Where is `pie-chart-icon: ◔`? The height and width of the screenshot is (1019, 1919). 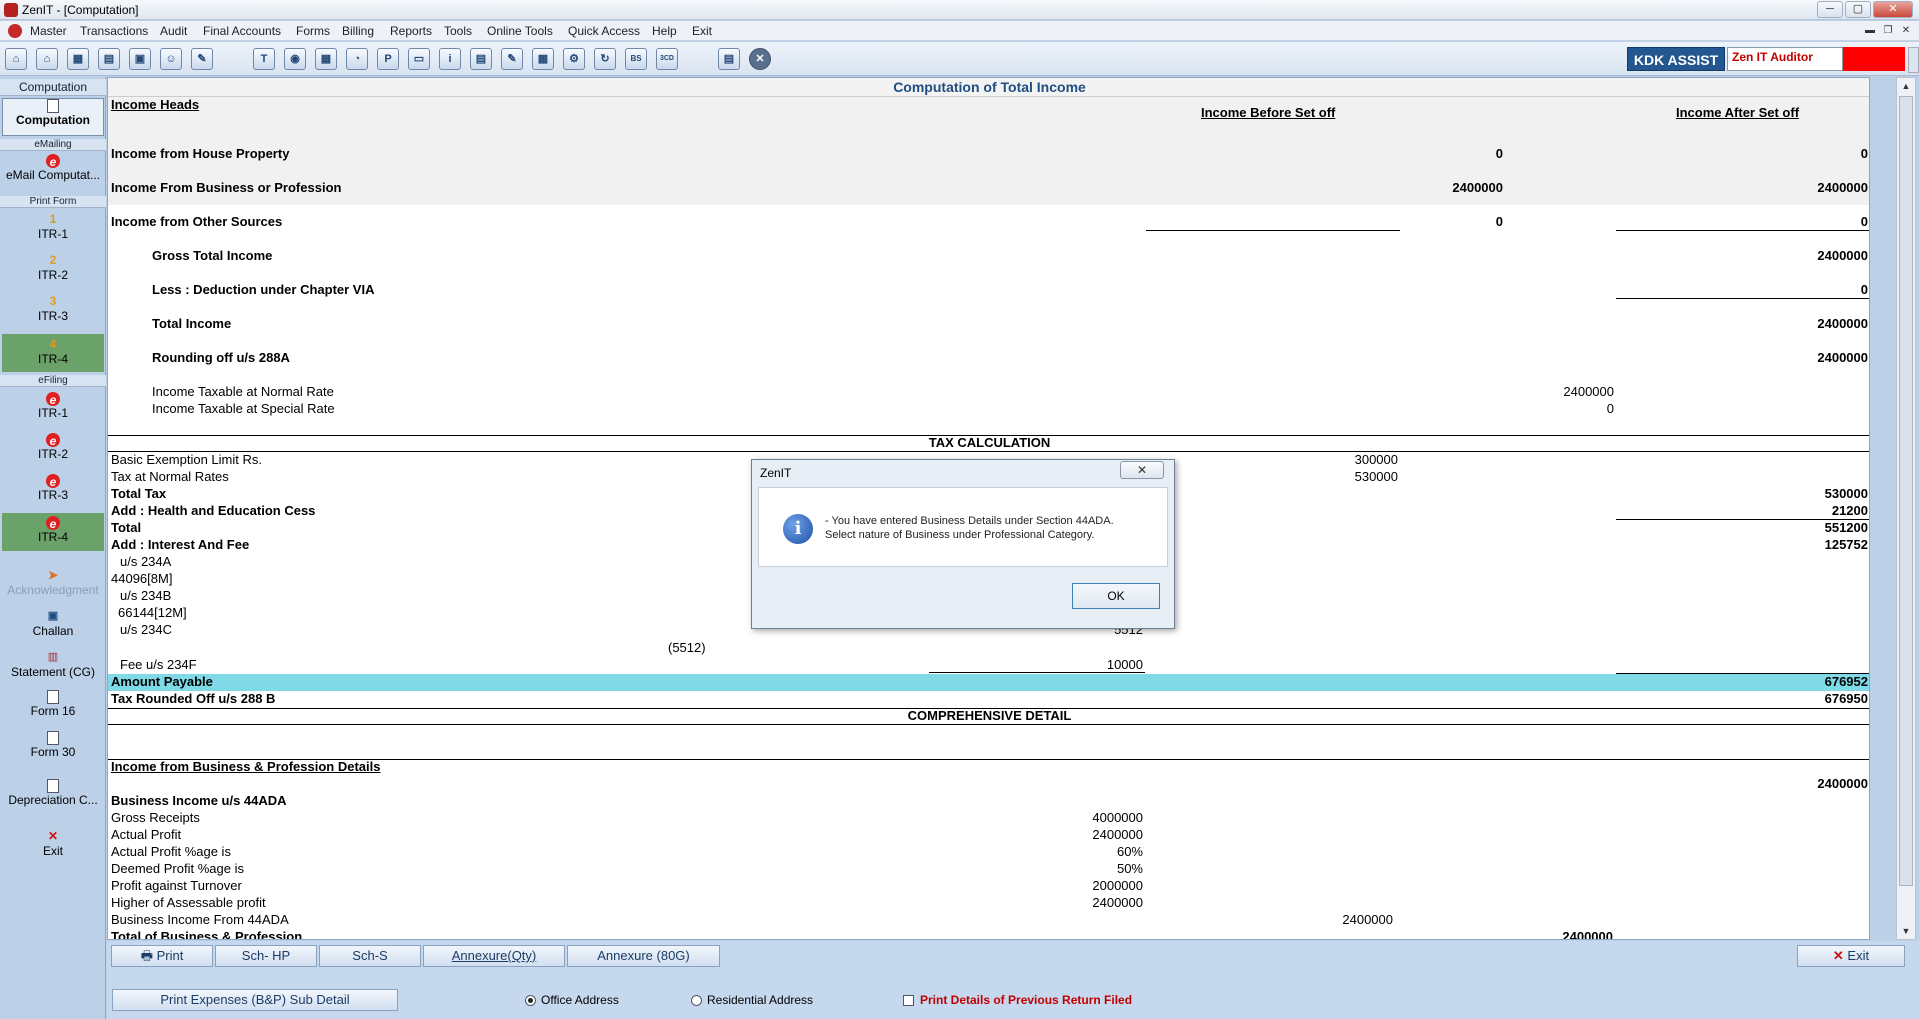 pie-chart-icon: ◔ is located at coordinates (357, 59).